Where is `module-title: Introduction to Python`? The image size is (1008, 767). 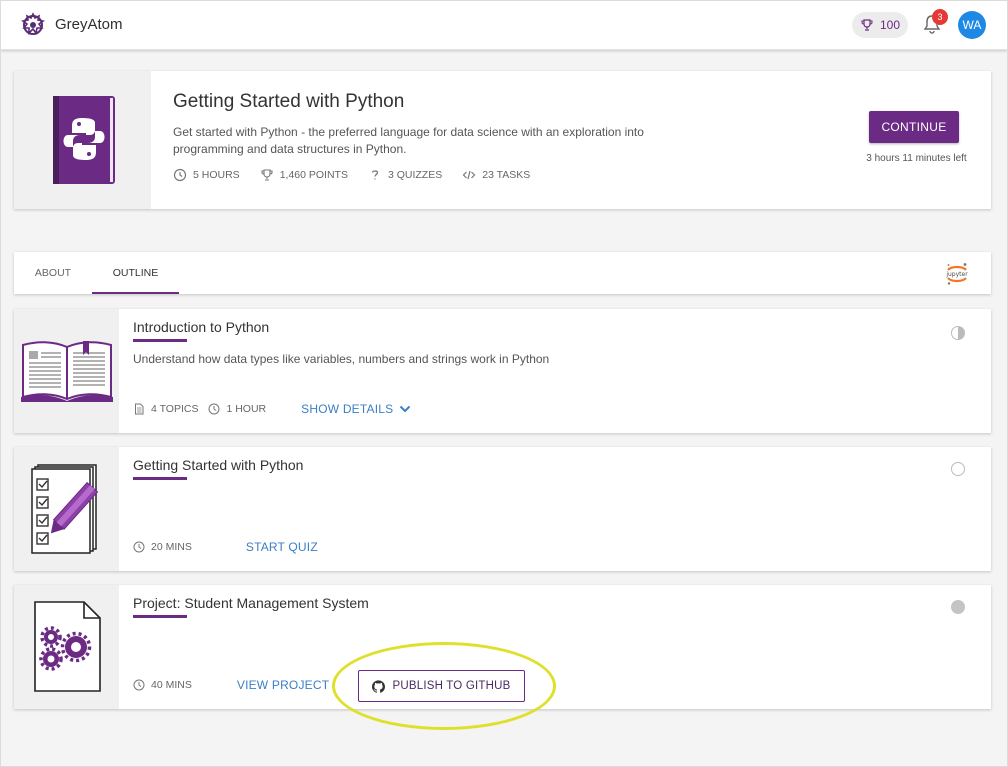 module-title: Introduction to Python is located at coordinates (201, 327).